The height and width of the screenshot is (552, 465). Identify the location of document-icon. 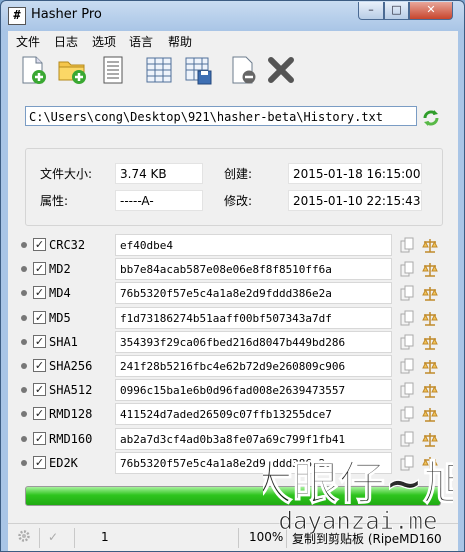
(113, 70).